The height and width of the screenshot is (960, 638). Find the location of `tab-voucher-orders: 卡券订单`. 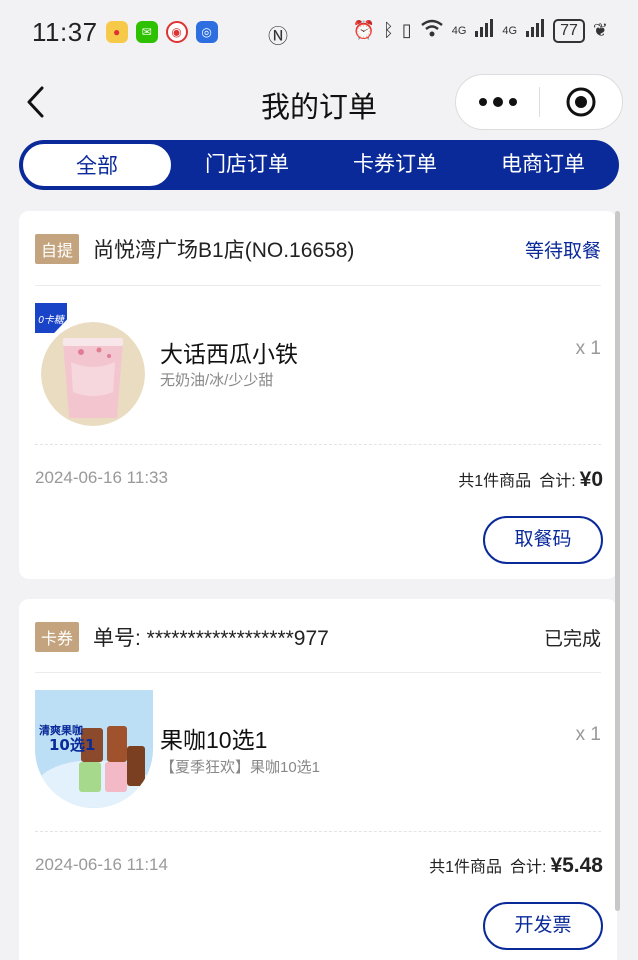

tab-voucher-orders: 卡券订单 is located at coordinates (395, 165).